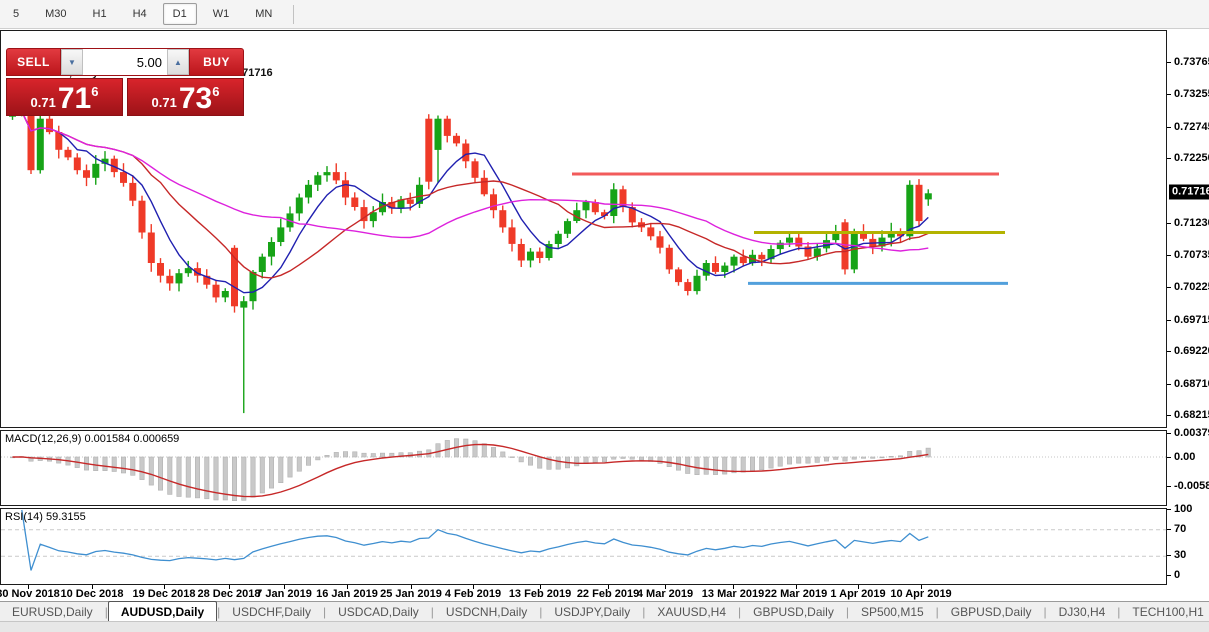  What do you see at coordinates (263, 14) in the screenshot?
I see `timeframe-button-MN: MN` at bounding box center [263, 14].